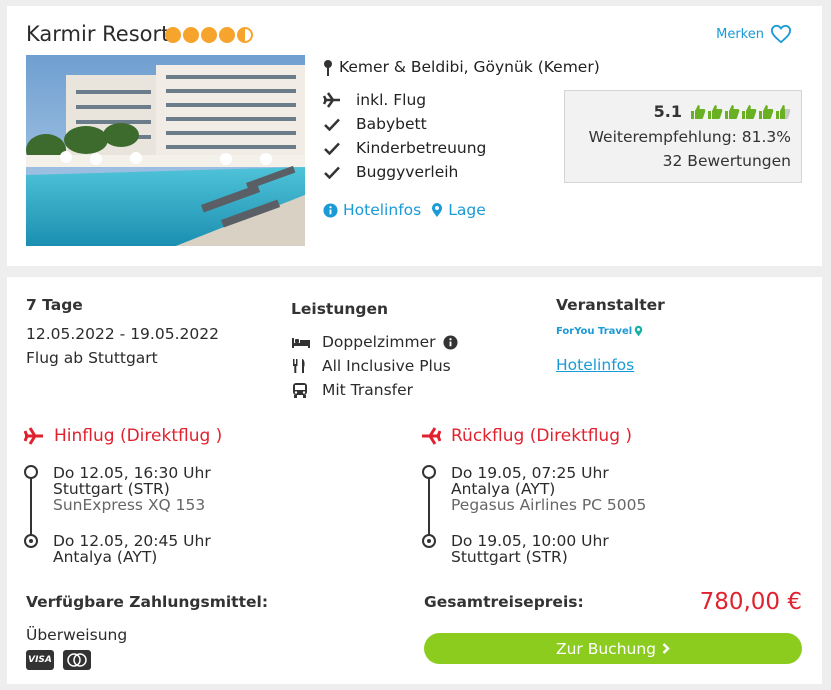 Image resolution: width=831 pixels, height=690 pixels. Describe the element at coordinates (132, 473) in the screenshot. I see `outbound-dep-time: Do 12.05, 16:30 Uhr` at that location.